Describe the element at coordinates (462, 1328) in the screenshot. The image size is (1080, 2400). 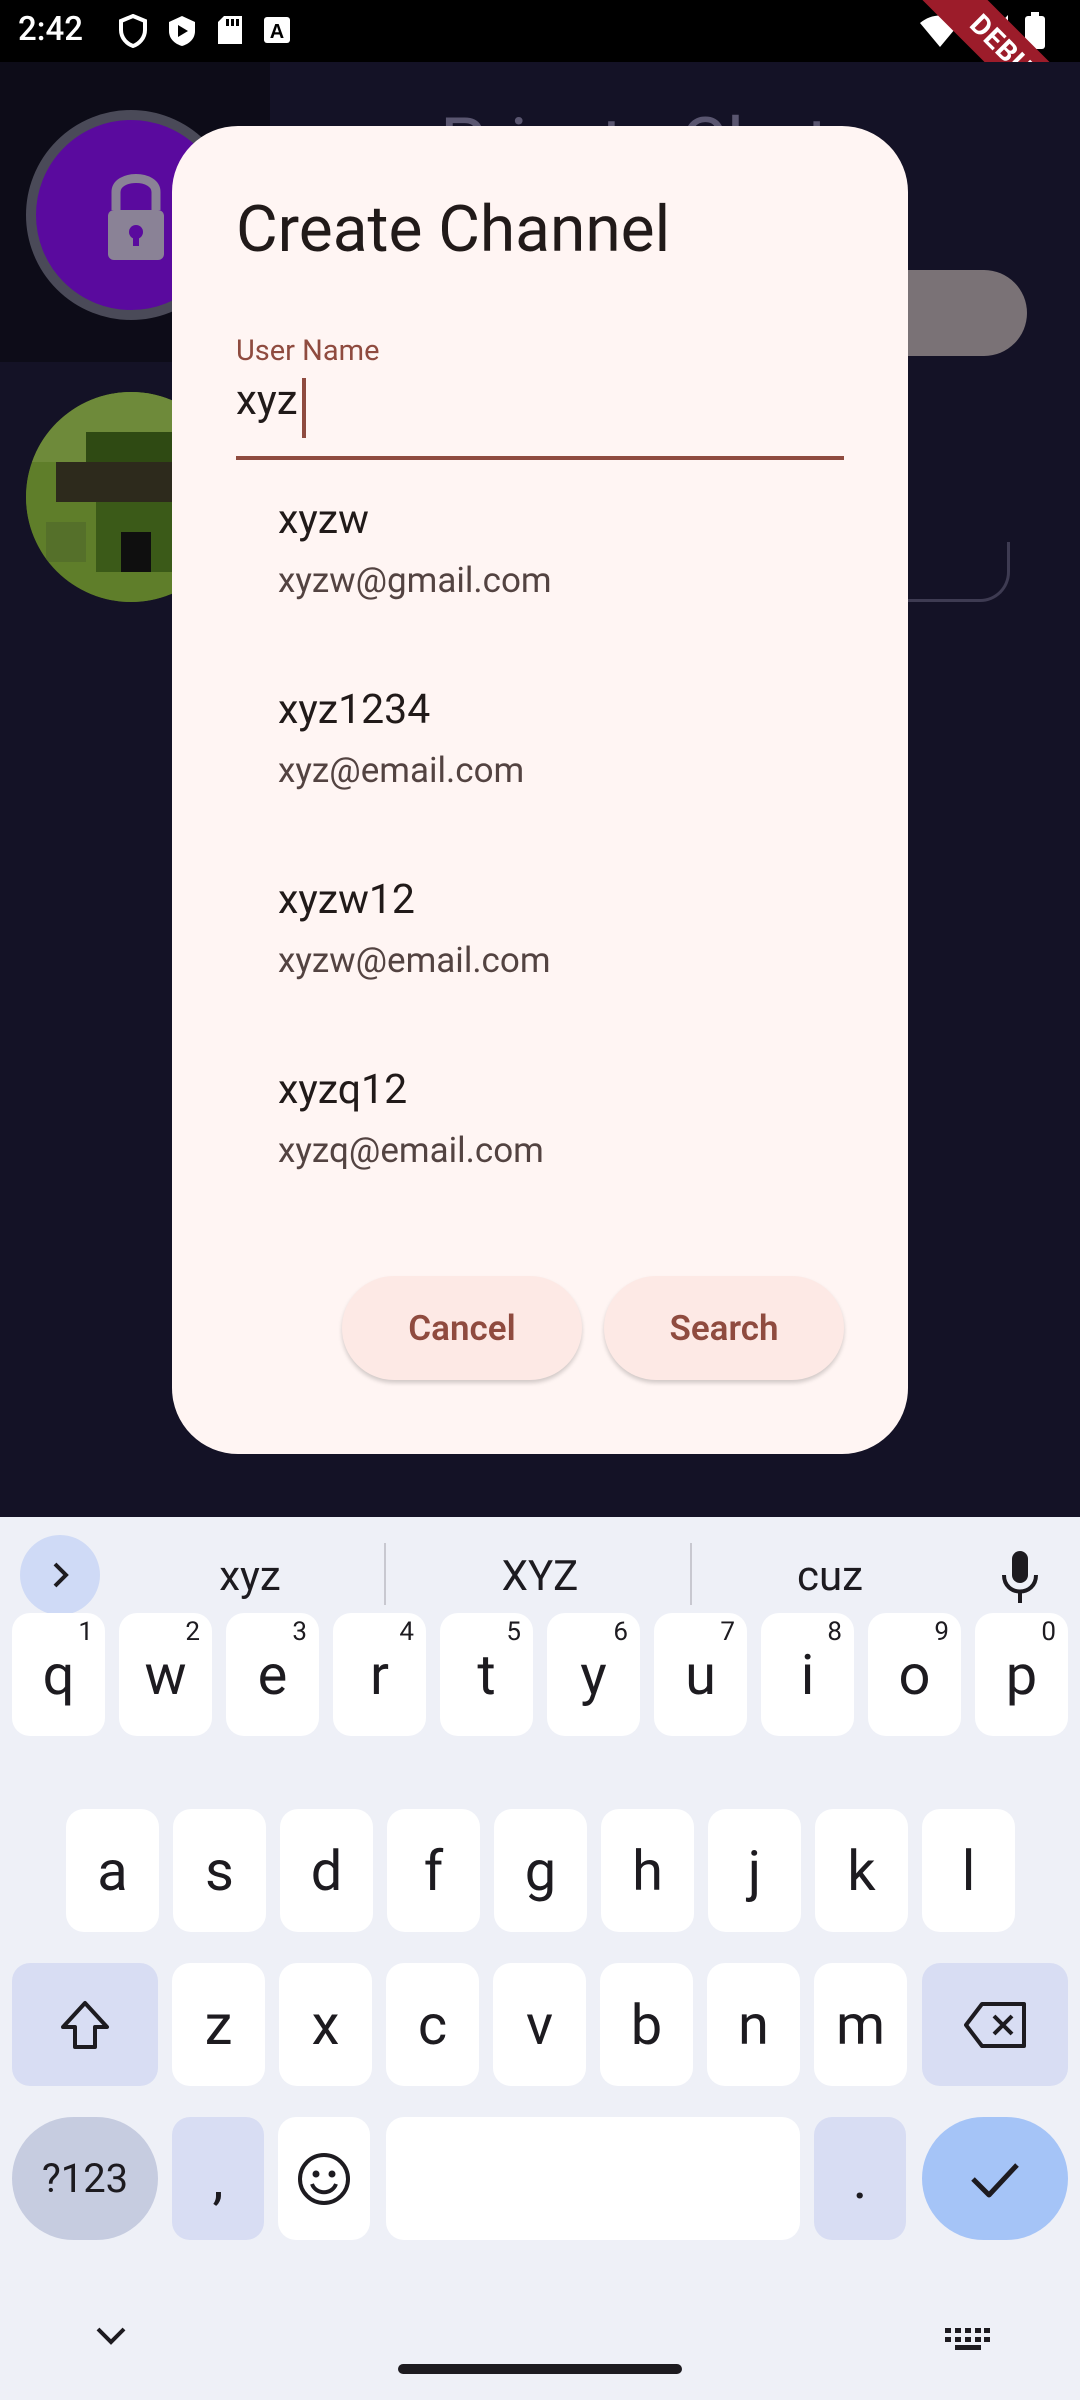
I see `cancel-button: Cancel` at that location.